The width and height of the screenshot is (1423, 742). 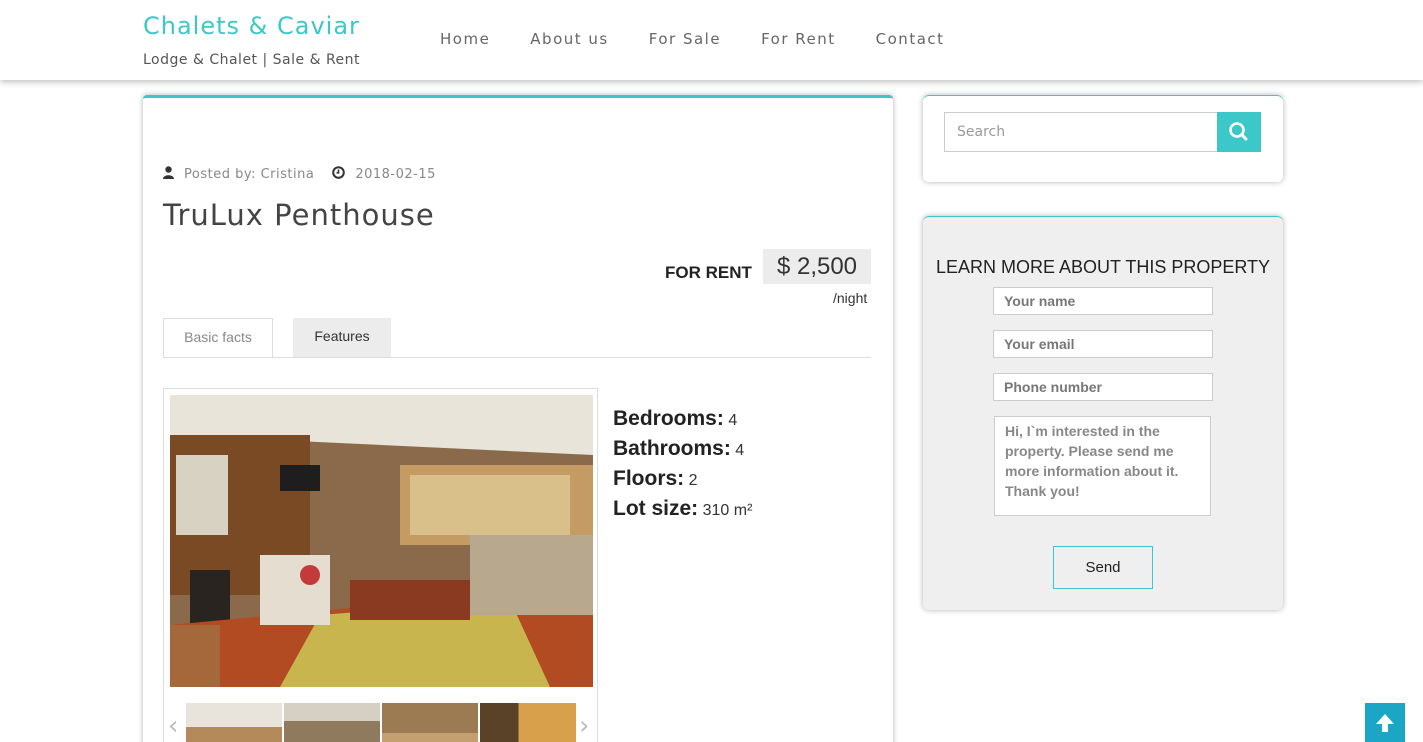 What do you see at coordinates (817, 266) in the screenshot?
I see `price-badge: $ 2,500` at bounding box center [817, 266].